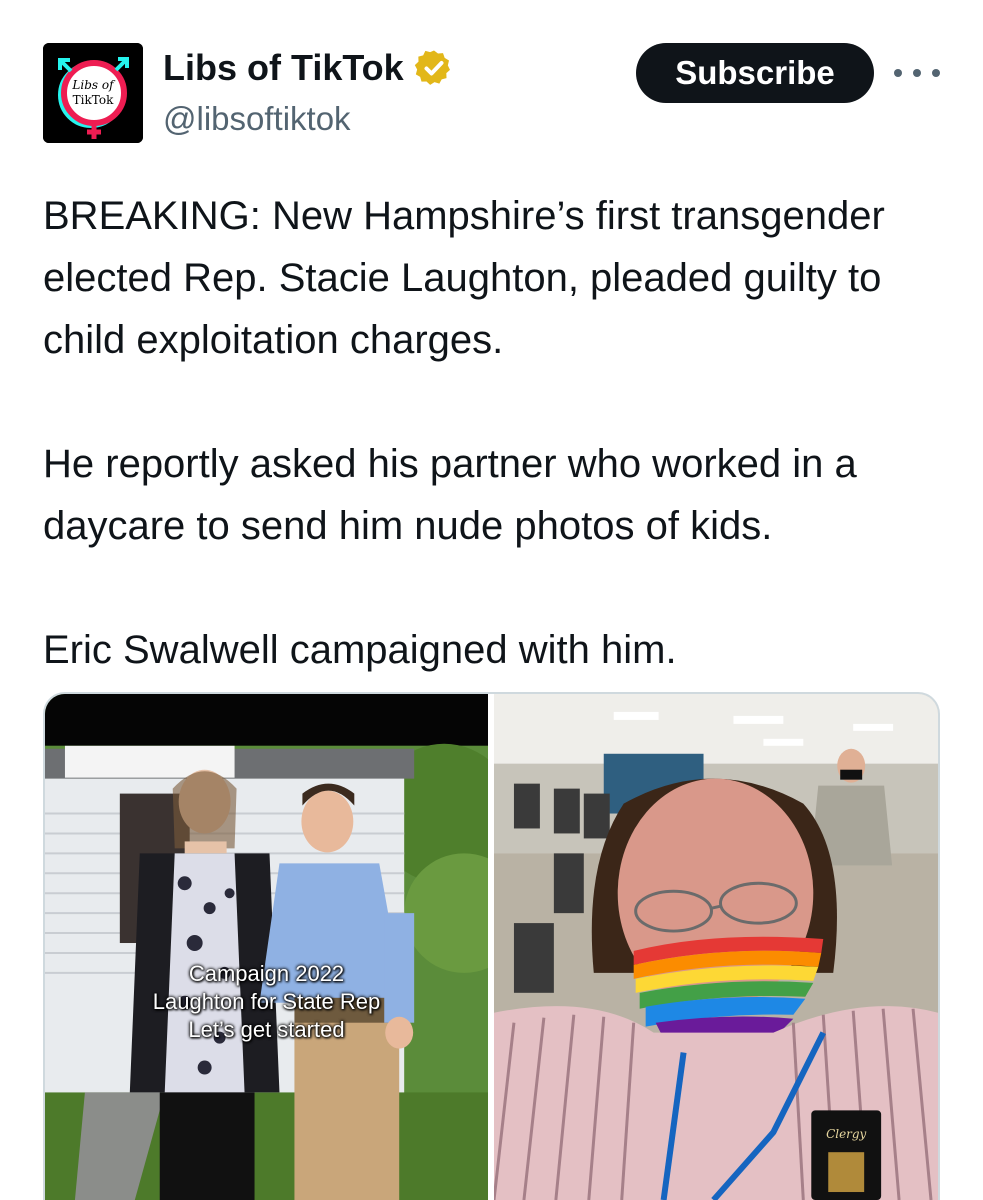 This screenshot has height=1200, width=983. I want to click on subscribe-button: Subscribe, so click(755, 73).